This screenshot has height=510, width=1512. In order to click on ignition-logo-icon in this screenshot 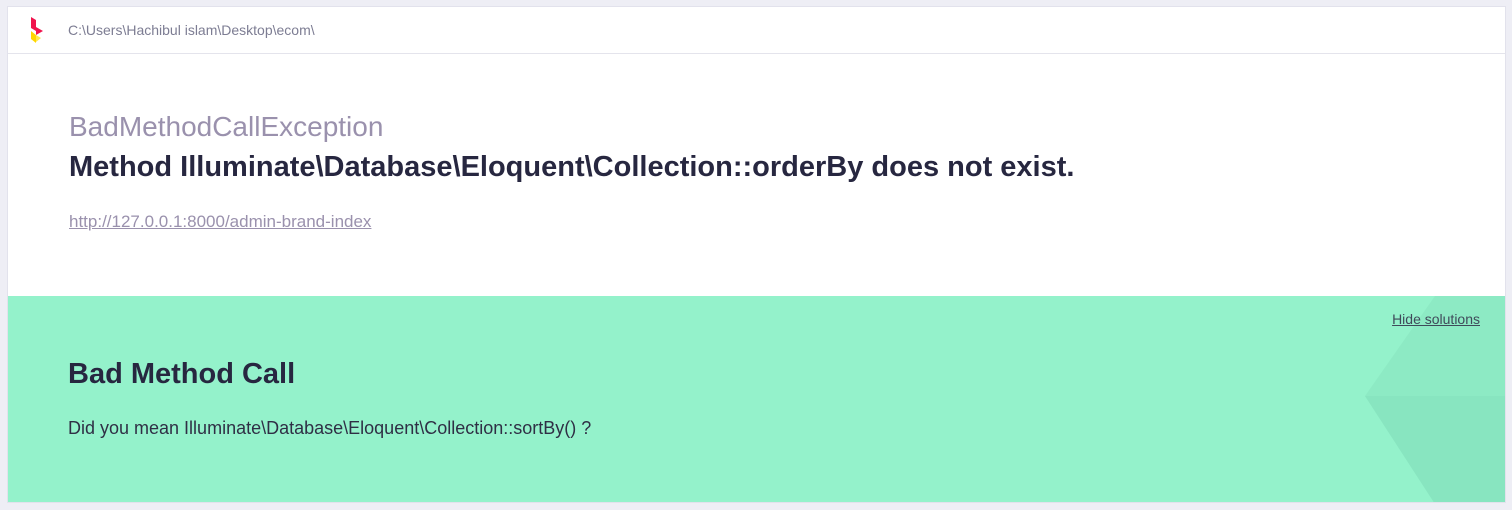, I will do `click(37, 30)`.